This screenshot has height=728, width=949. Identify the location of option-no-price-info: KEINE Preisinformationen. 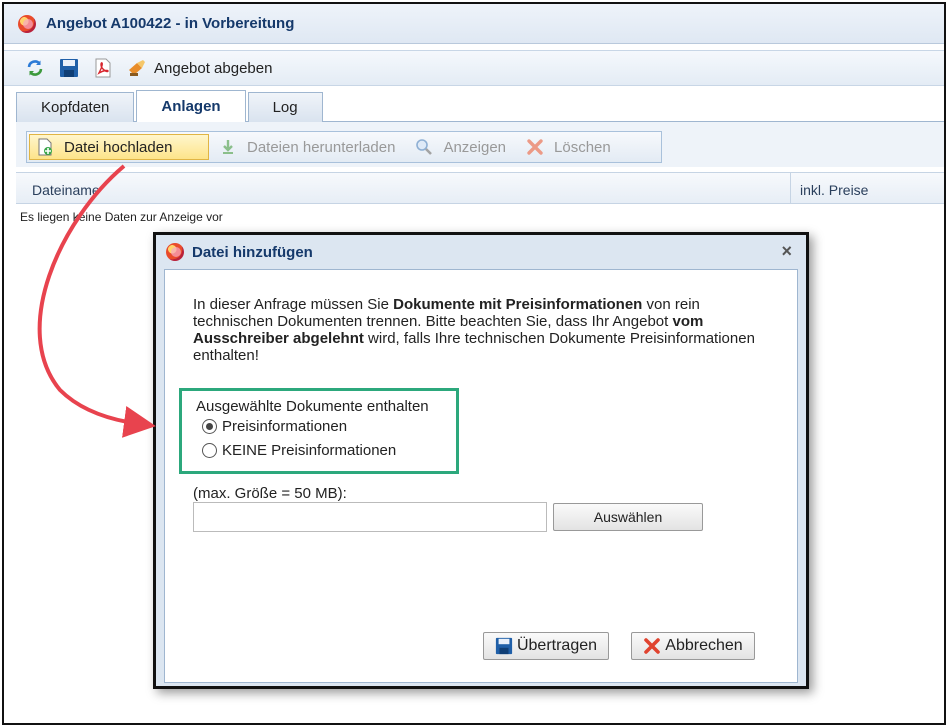
(299, 450).